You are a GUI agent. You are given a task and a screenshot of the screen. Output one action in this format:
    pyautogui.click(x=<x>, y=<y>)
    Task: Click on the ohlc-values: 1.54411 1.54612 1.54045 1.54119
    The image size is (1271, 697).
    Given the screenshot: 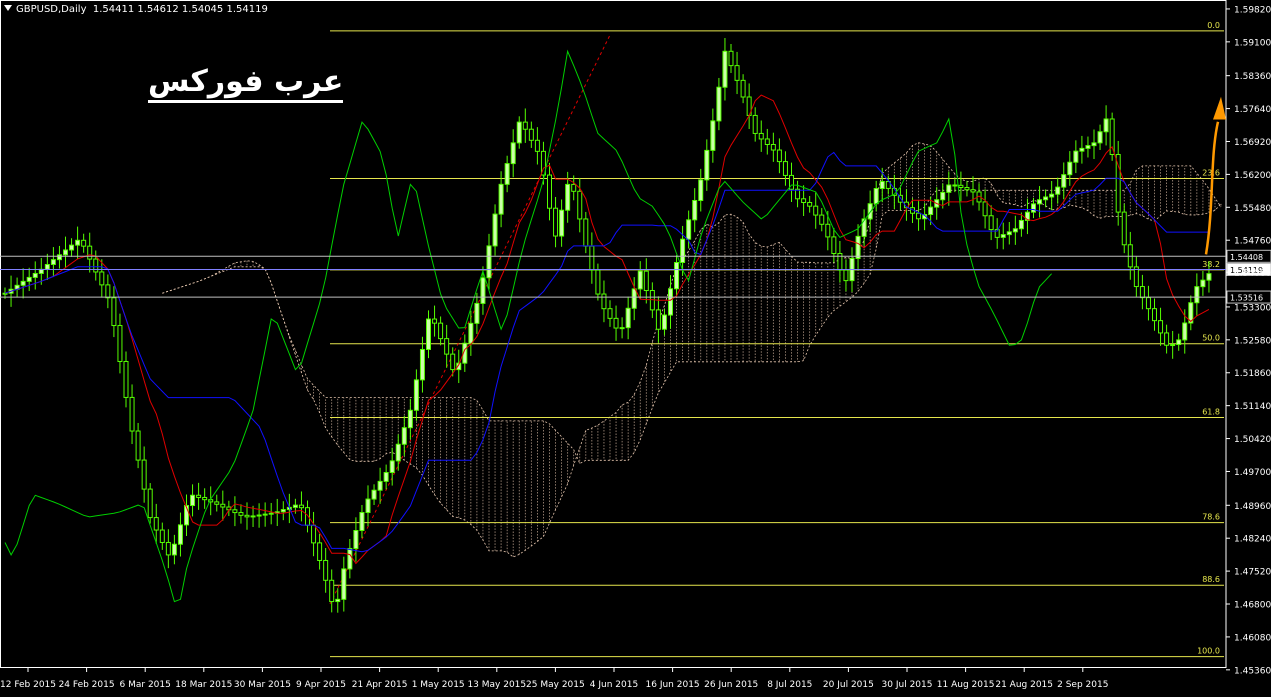 What is the action you would take?
    pyautogui.click(x=180, y=9)
    